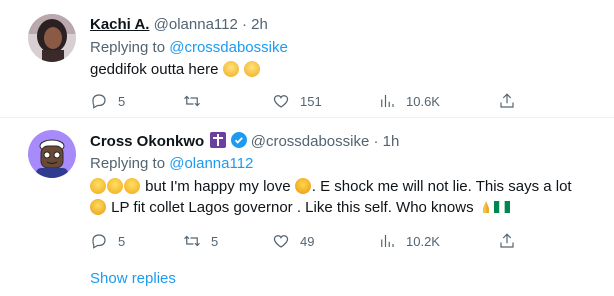  Describe the element at coordinates (228, 47) in the screenshot. I see `replying-to-mention: @crossdabossike` at that location.